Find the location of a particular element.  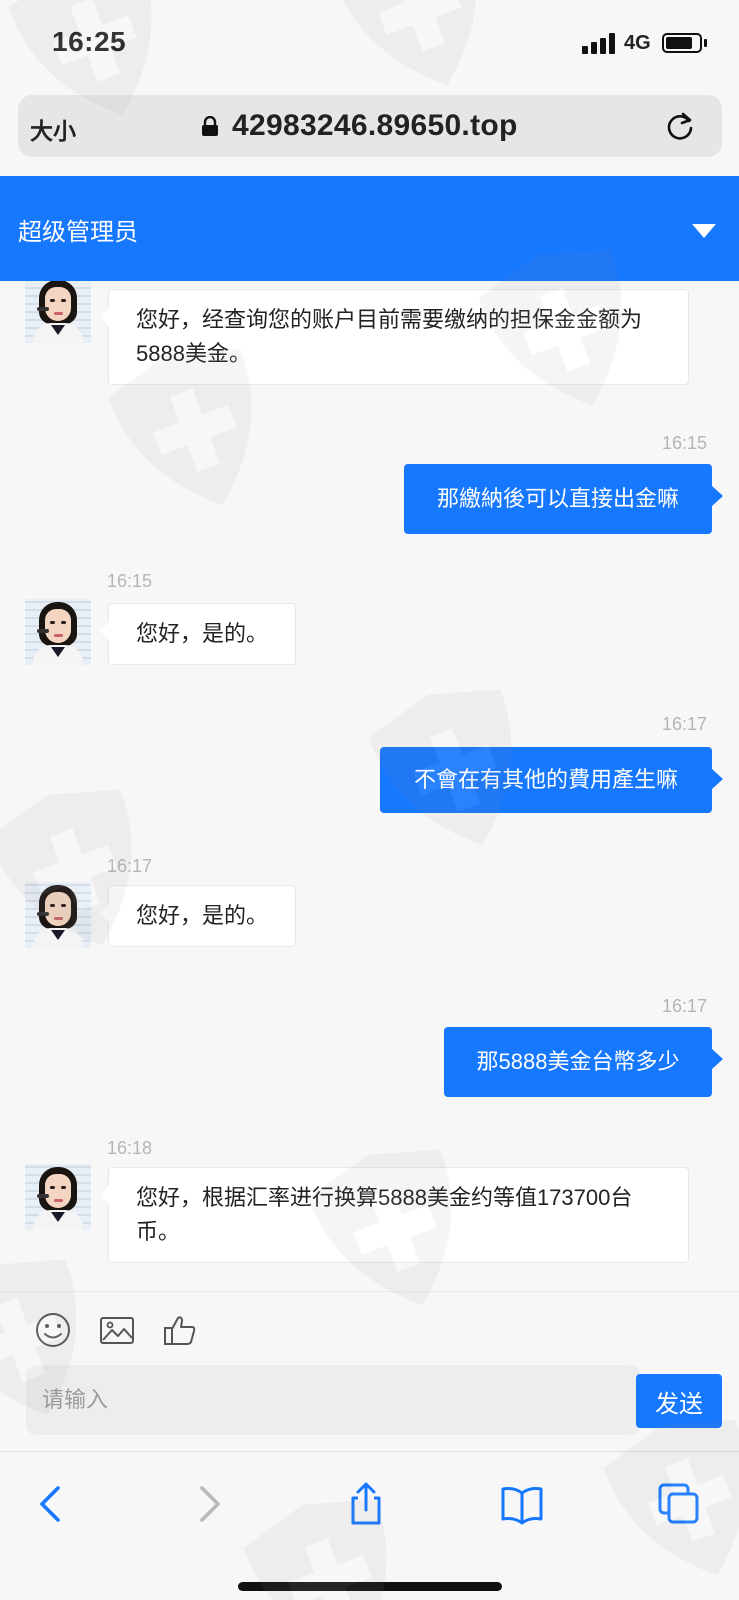

message-time: 16:18 is located at coordinates (130, 1148).